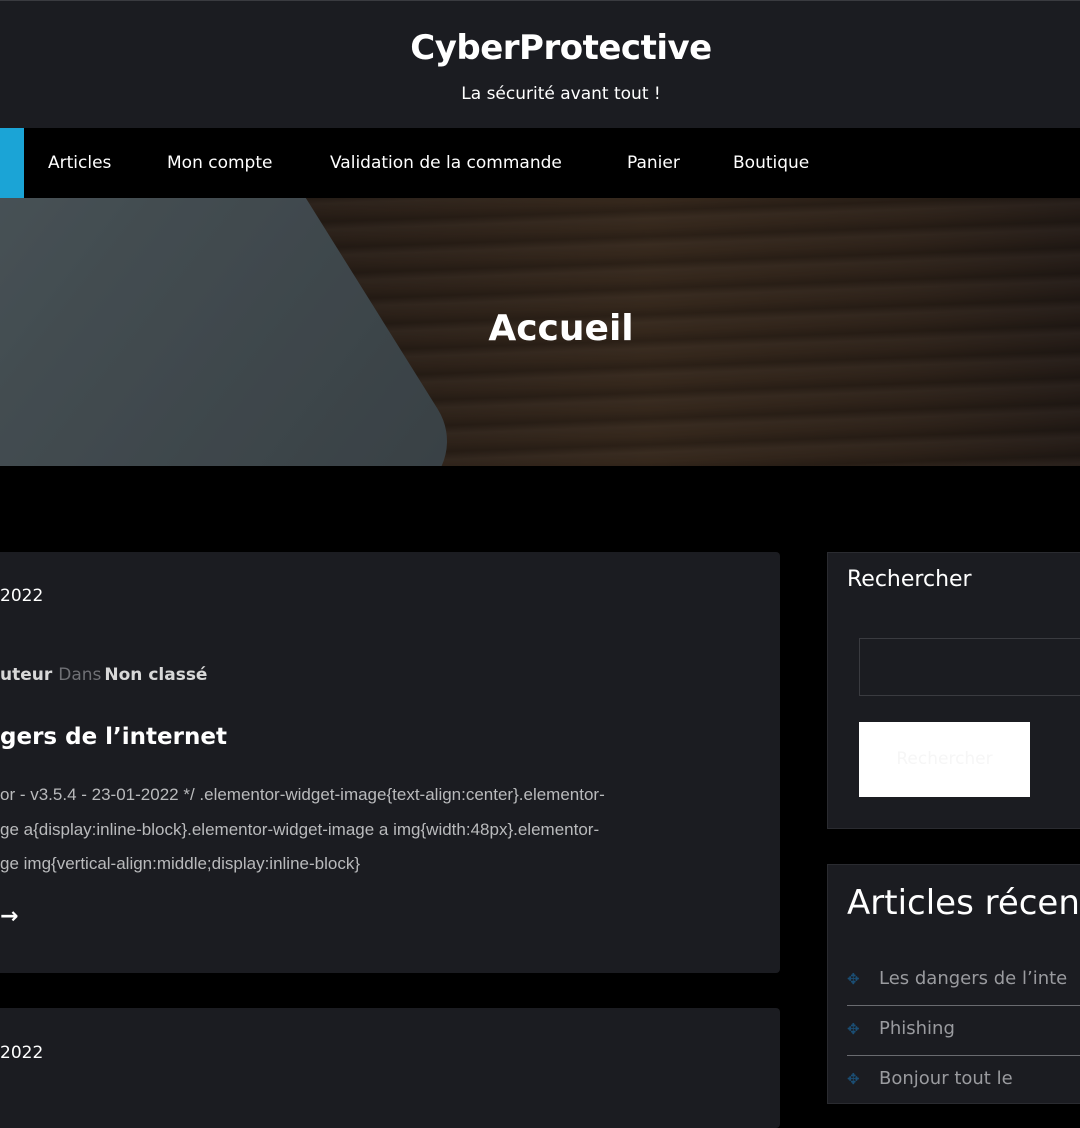 The height and width of the screenshot is (1128, 1080). I want to click on search-input, so click(969, 667).